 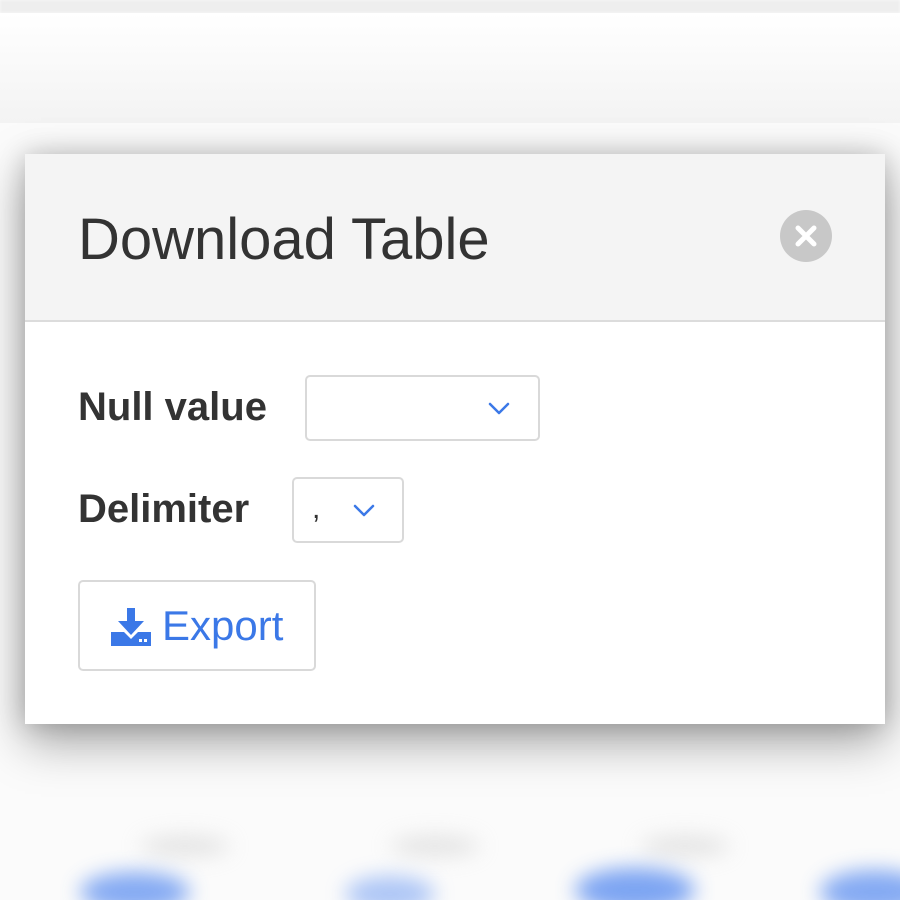 I want to click on background-top-bar, so click(x=450, y=6).